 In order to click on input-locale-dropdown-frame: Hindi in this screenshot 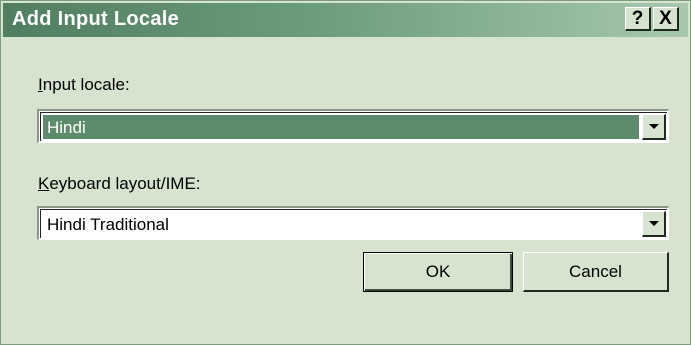, I will do `click(353, 126)`.